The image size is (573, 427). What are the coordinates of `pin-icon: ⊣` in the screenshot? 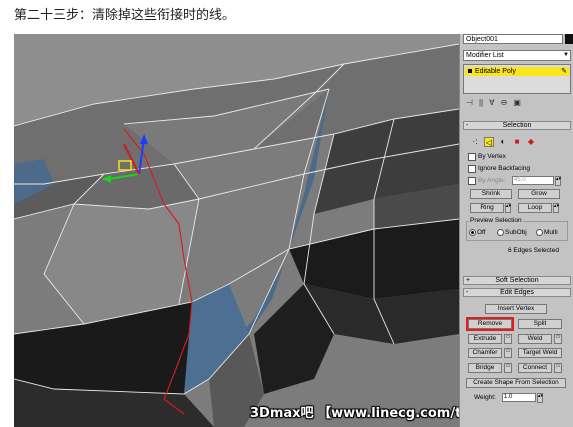 It's located at (469, 102).